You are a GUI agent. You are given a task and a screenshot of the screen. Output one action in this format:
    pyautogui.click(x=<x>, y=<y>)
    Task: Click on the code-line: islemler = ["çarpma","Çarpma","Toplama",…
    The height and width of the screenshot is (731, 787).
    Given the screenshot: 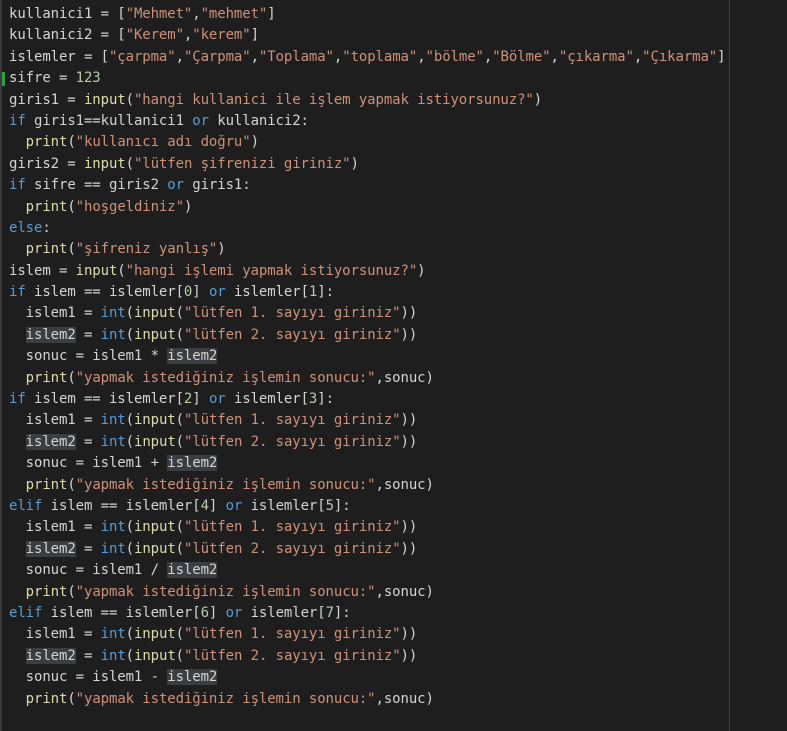 What is the action you would take?
    pyautogui.click(x=367, y=57)
    